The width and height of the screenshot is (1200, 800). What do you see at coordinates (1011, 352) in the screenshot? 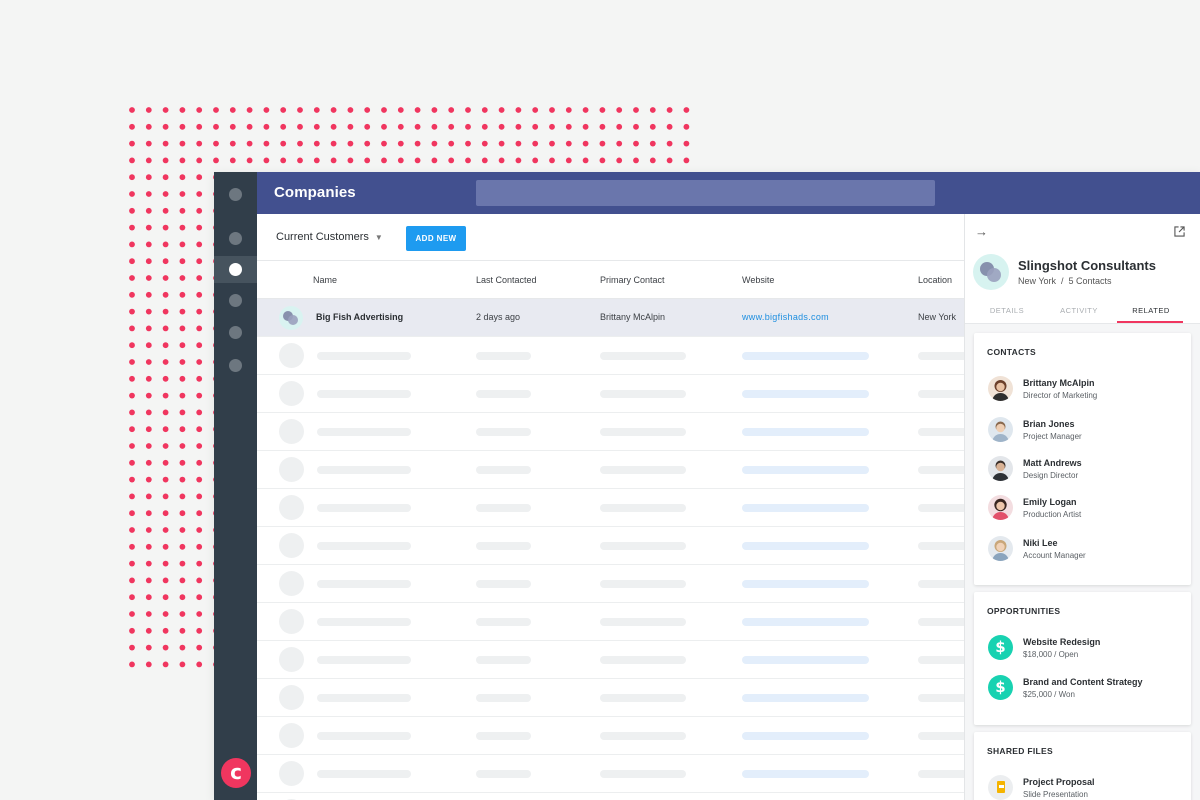
I see `contacts-card-title: CONTACTS` at bounding box center [1011, 352].